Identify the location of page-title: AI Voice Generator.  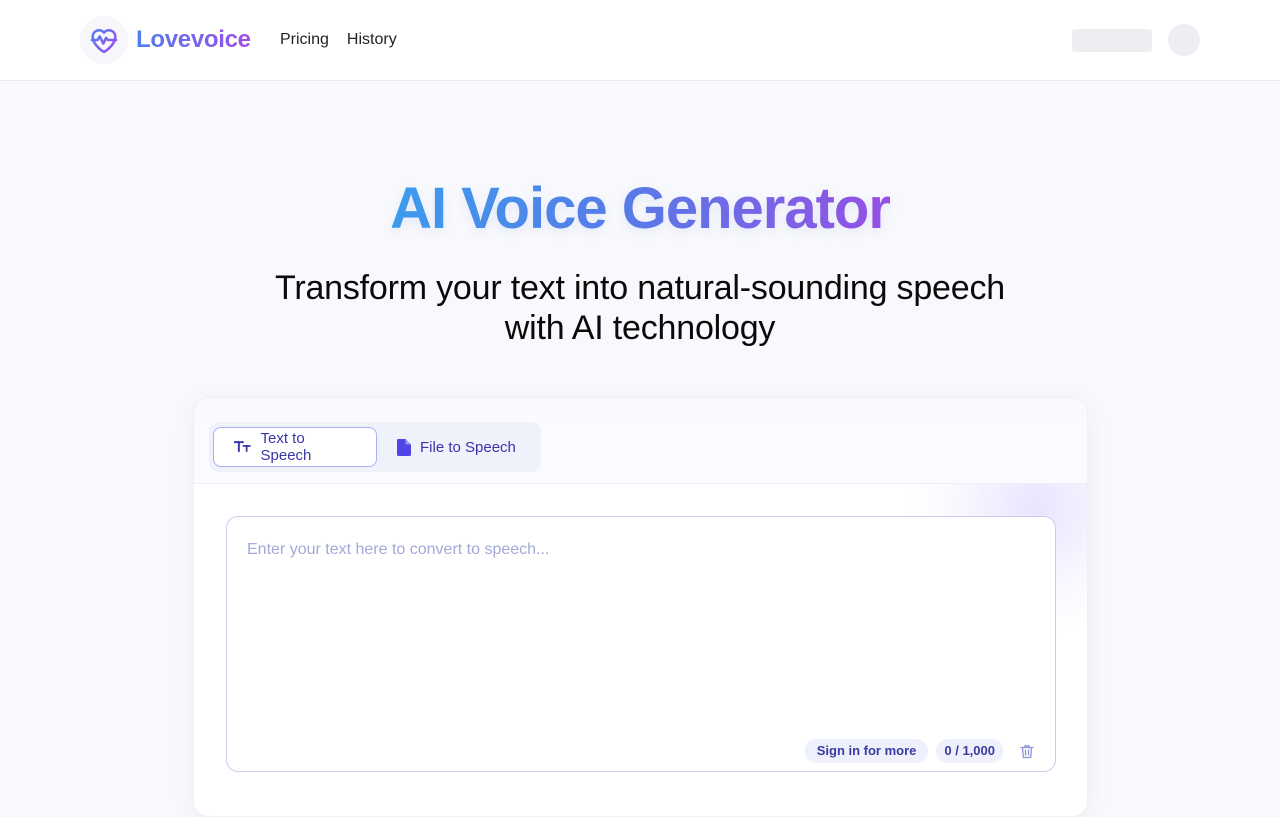
(640, 208).